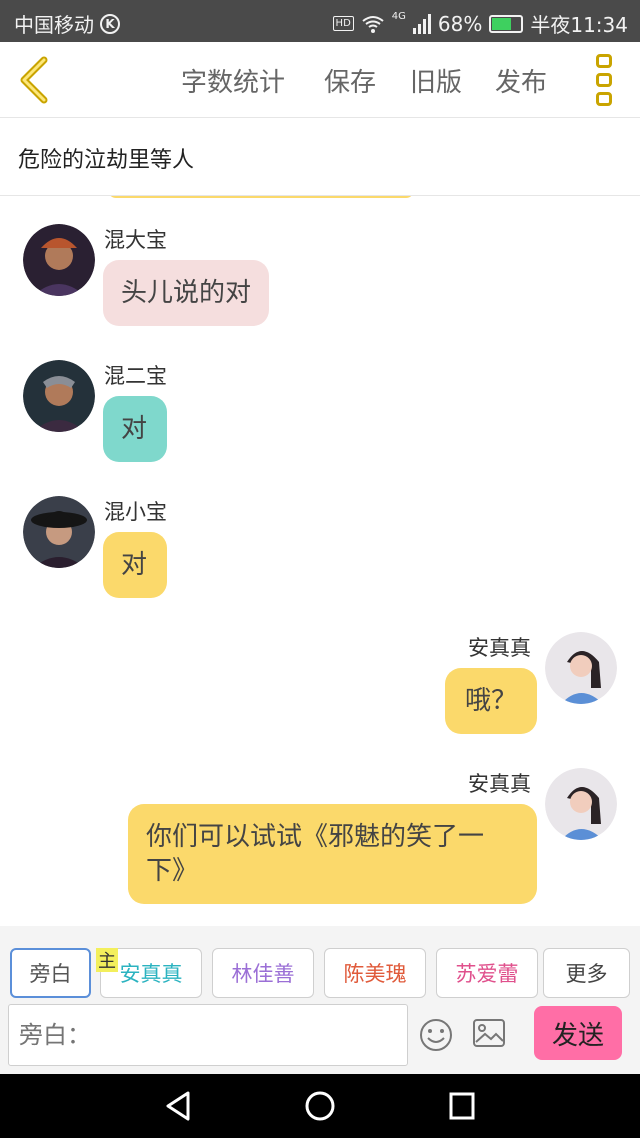 Image resolution: width=640 pixels, height=1138 pixels. Describe the element at coordinates (107, 960) in the screenshot. I see `main-role-badge: 主` at that location.